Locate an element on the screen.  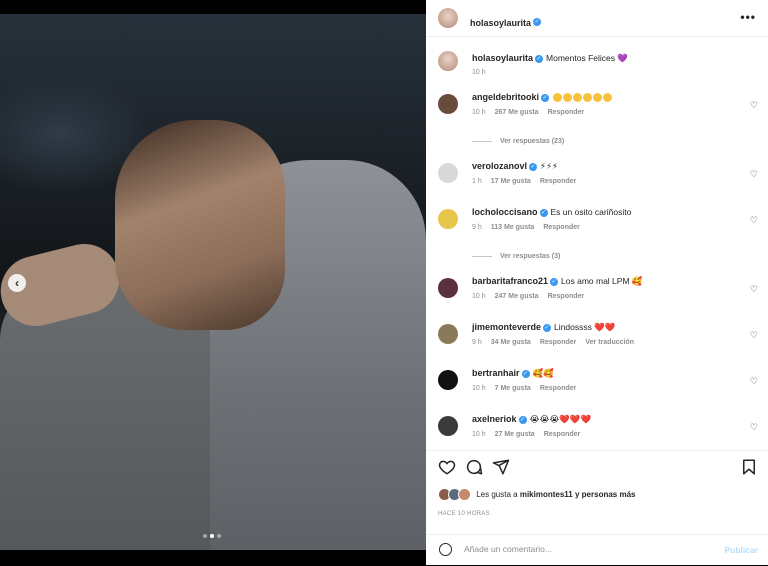
comment-input is located at coordinates (579, 549).